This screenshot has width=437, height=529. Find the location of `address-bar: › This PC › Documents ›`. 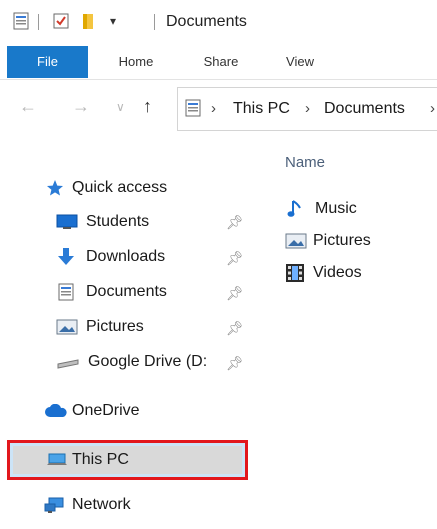

address-bar: › This PC › Documents › is located at coordinates (307, 109).